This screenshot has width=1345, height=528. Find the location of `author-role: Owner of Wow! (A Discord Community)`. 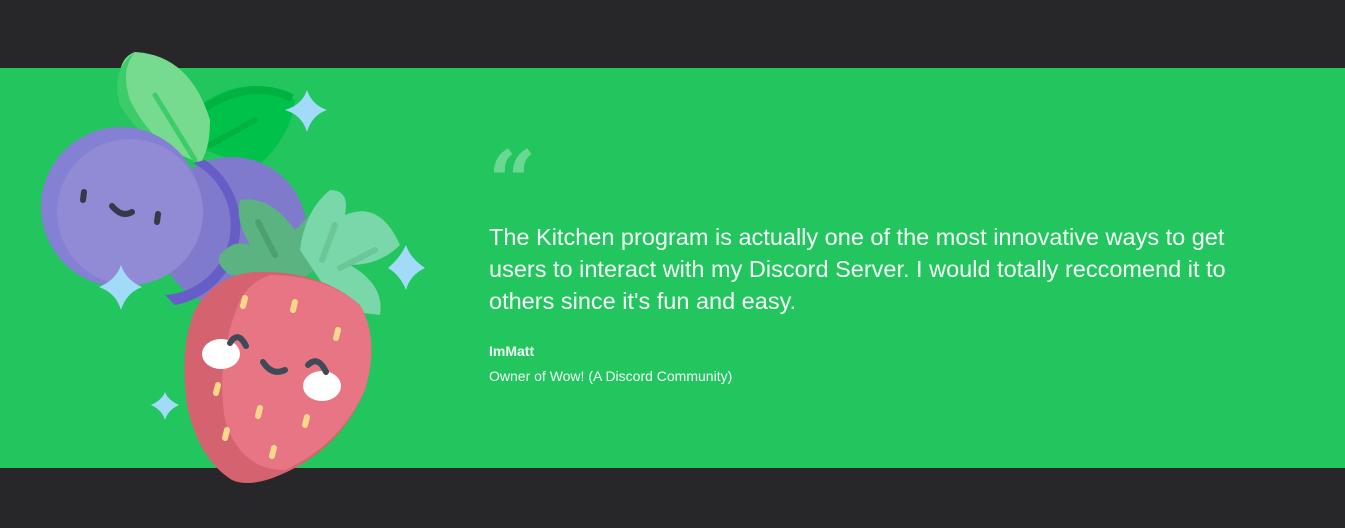

author-role: Owner of Wow! (A Discord Community) is located at coordinates (611, 376).